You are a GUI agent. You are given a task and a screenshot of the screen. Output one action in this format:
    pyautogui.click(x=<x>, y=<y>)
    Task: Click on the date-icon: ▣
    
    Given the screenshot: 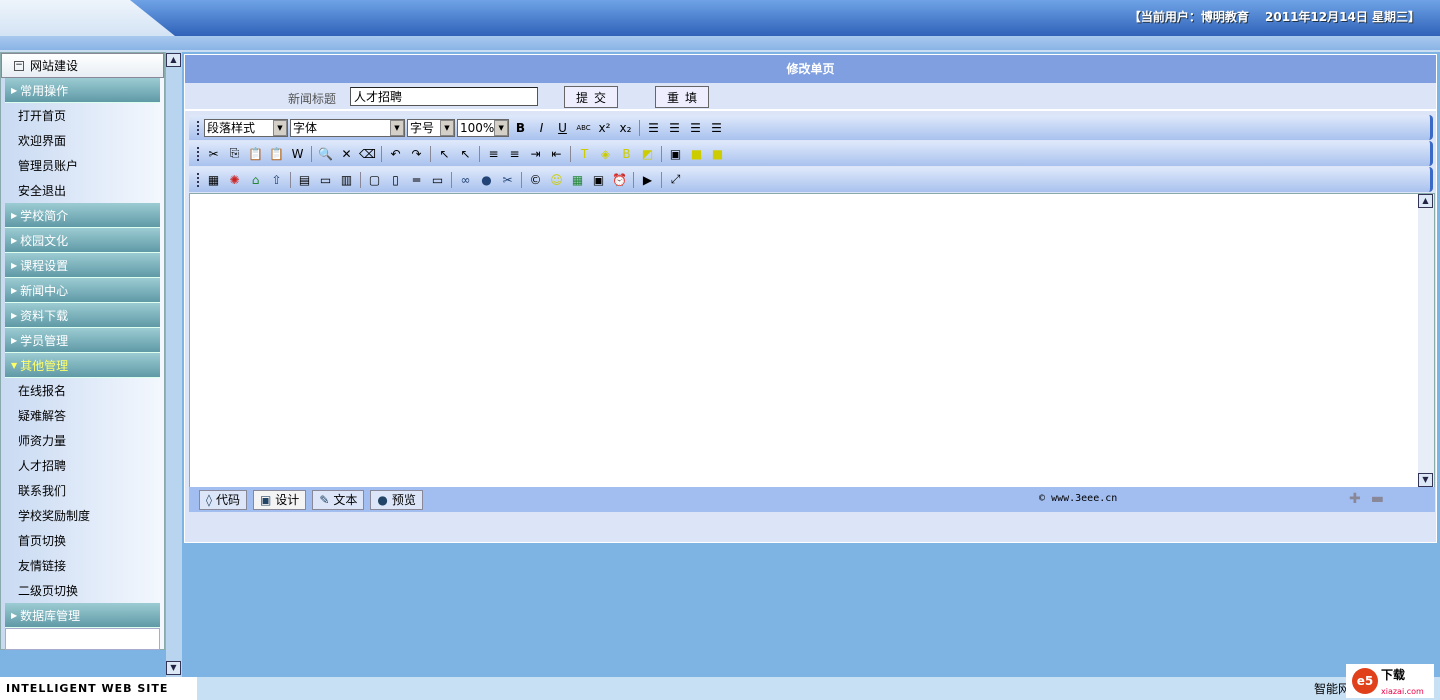 What is the action you would take?
    pyautogui.click(x=598, y=179)
    